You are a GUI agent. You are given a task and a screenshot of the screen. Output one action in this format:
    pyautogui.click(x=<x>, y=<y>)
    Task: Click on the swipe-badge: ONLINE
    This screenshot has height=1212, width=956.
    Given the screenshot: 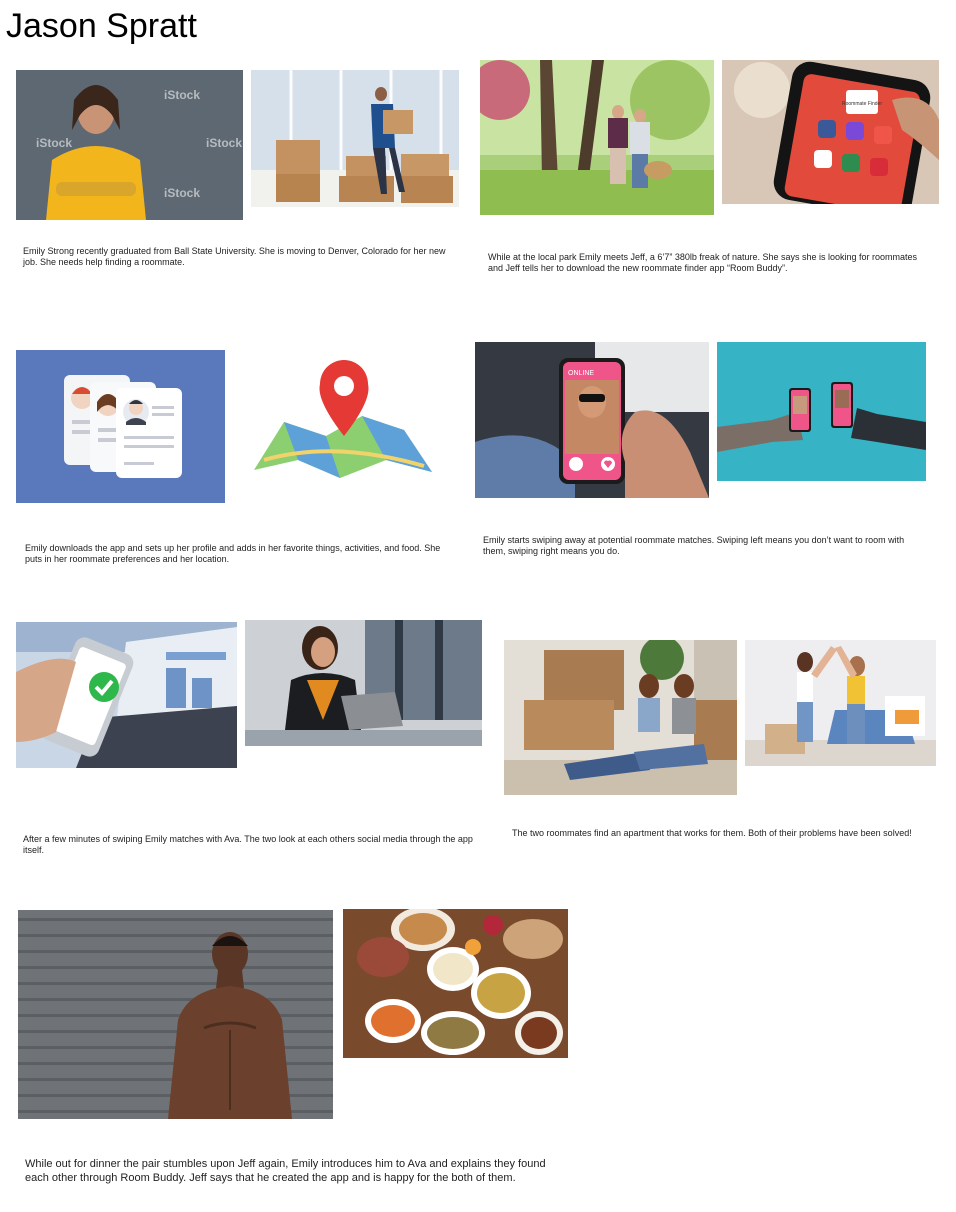 What is the action you would take?
    pyautogui.click(x=581, y=373)
    